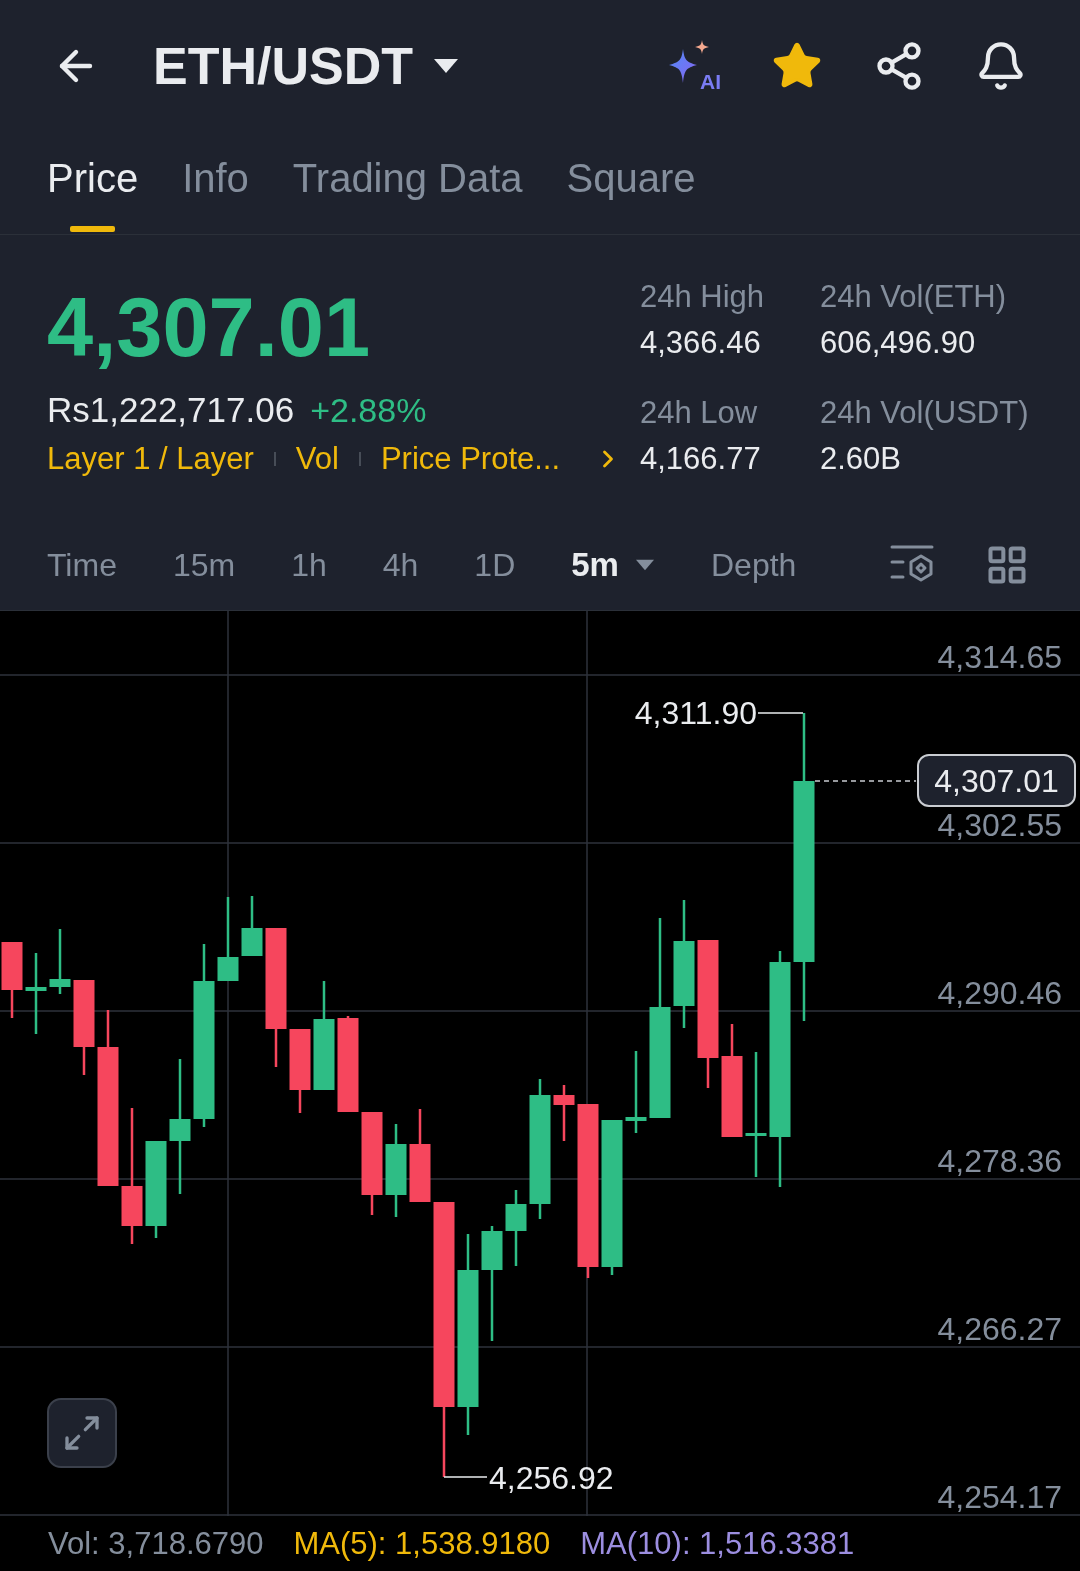 This screenshot has width=1080, height=1571. What do you see at coordinates (309, 565) in the screenshot?
I see `interval-tab: 1h` at bounding box center [309, 565].